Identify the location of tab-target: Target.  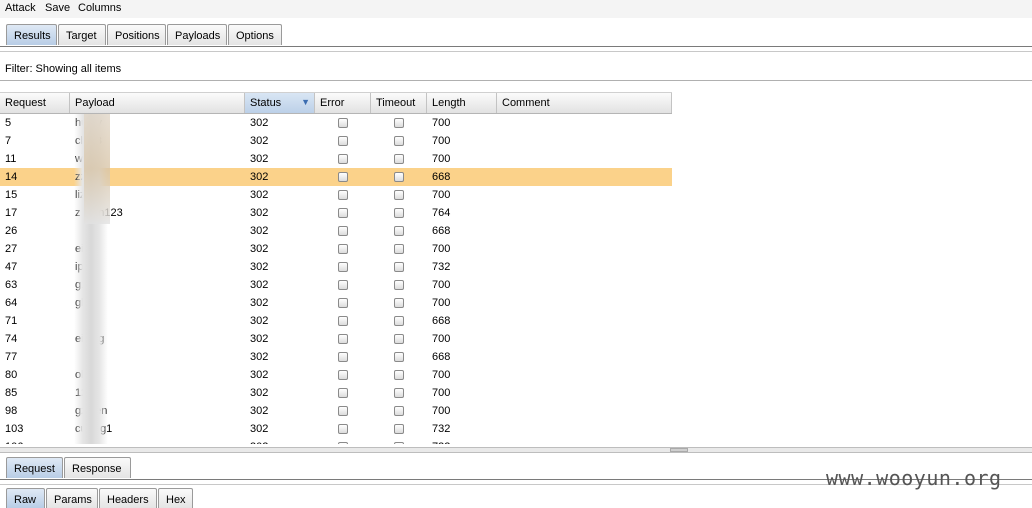
(82, 34).